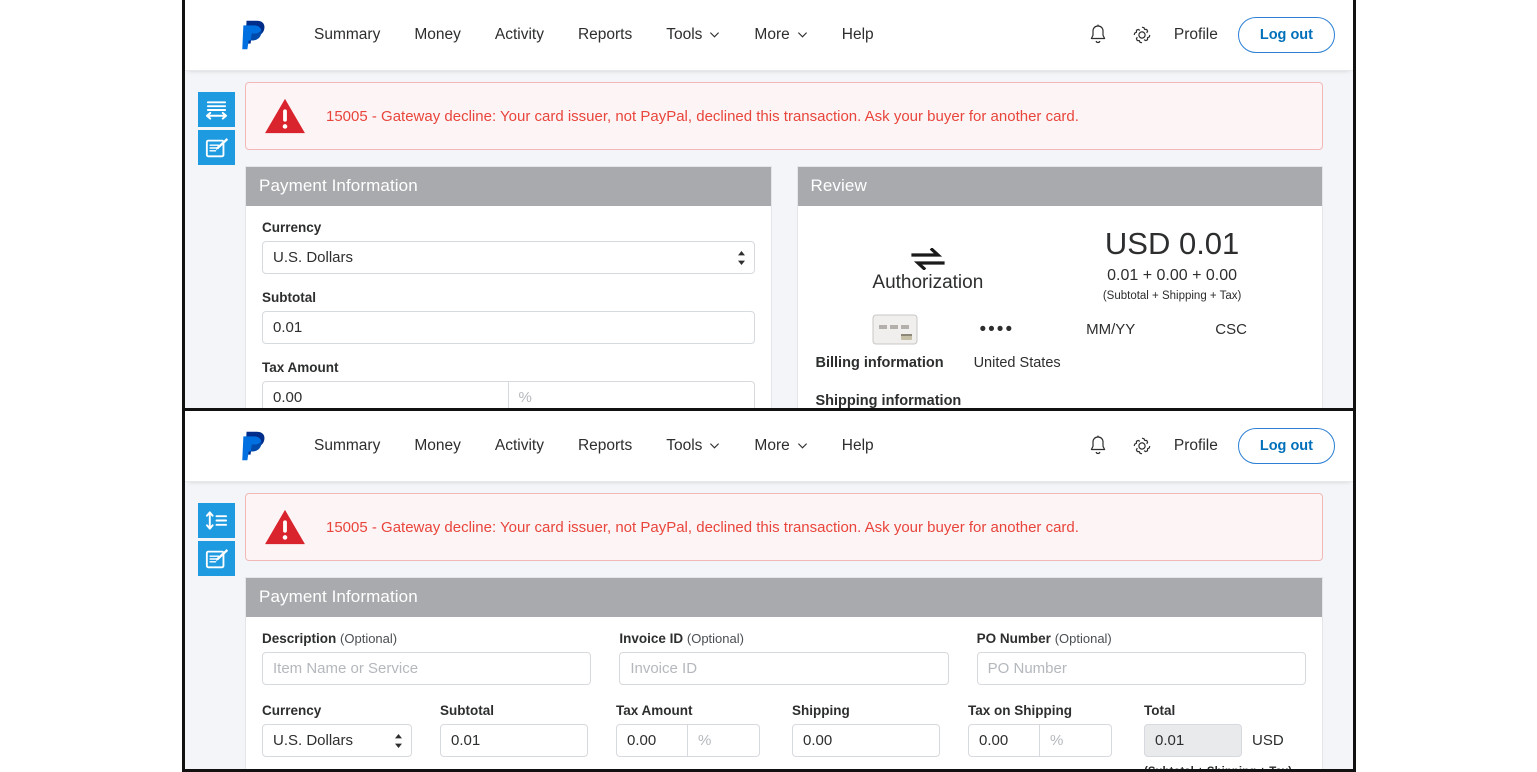 The image size is (1537, 772). What do you see at coordinates (654, 710) in the screenshot?
I see `tax-amount-label: Tax Amount` at bounding box center [654, 710].